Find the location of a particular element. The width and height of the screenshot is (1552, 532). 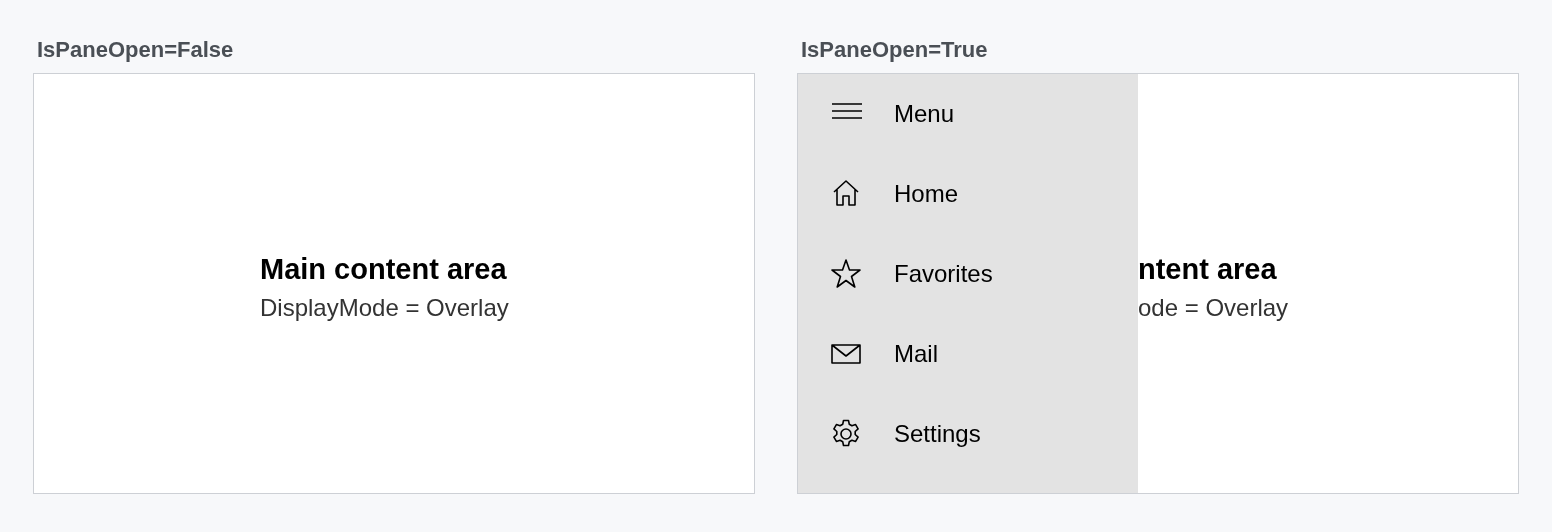

nav-item: Favorites is located at coordinates (968, 274).